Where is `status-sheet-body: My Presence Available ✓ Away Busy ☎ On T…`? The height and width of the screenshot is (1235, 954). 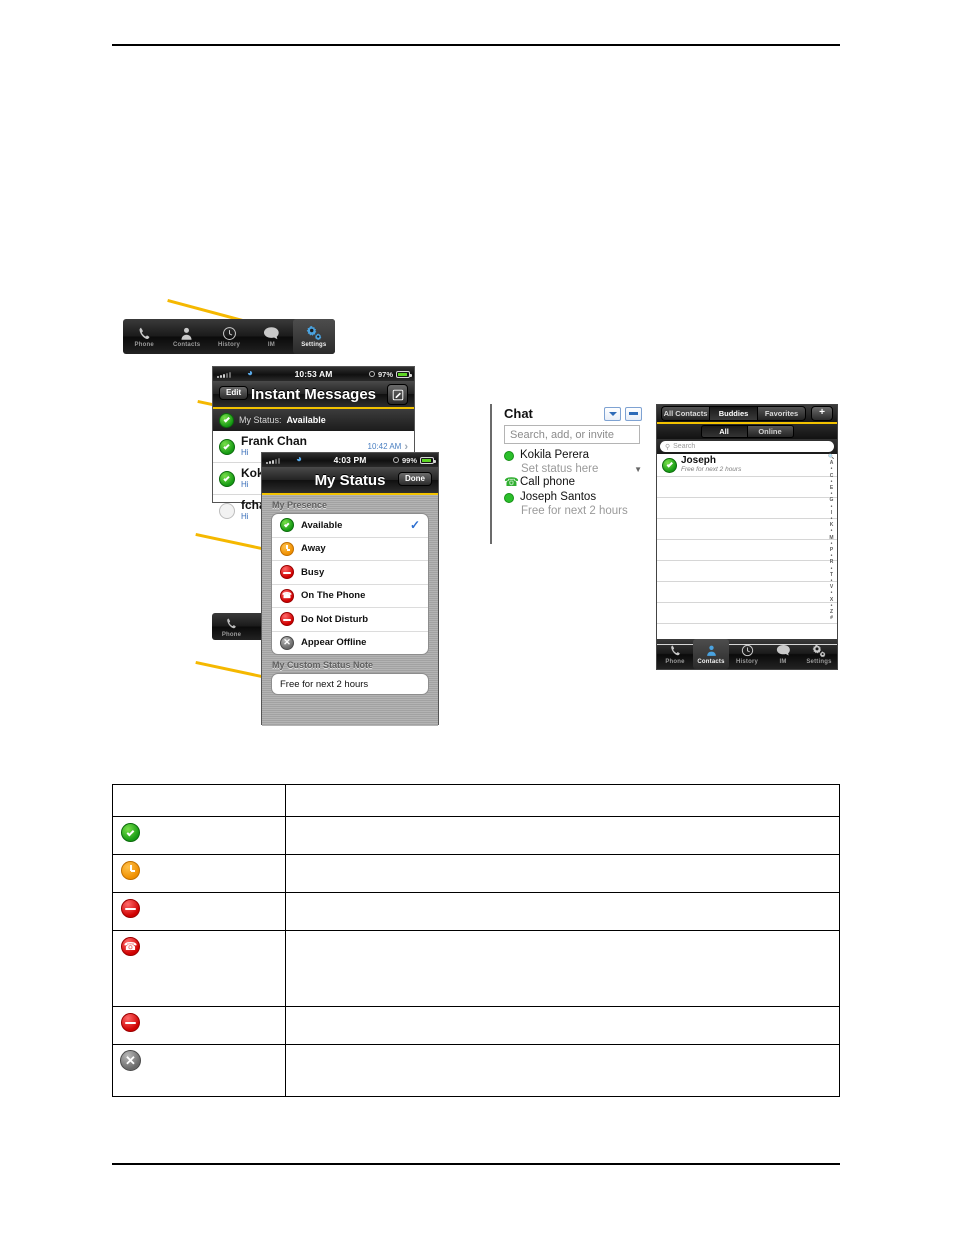
status-sheet-body: My Presence Available ✓ Away Busy ☎ On T… is located at coordinates (350, 610).